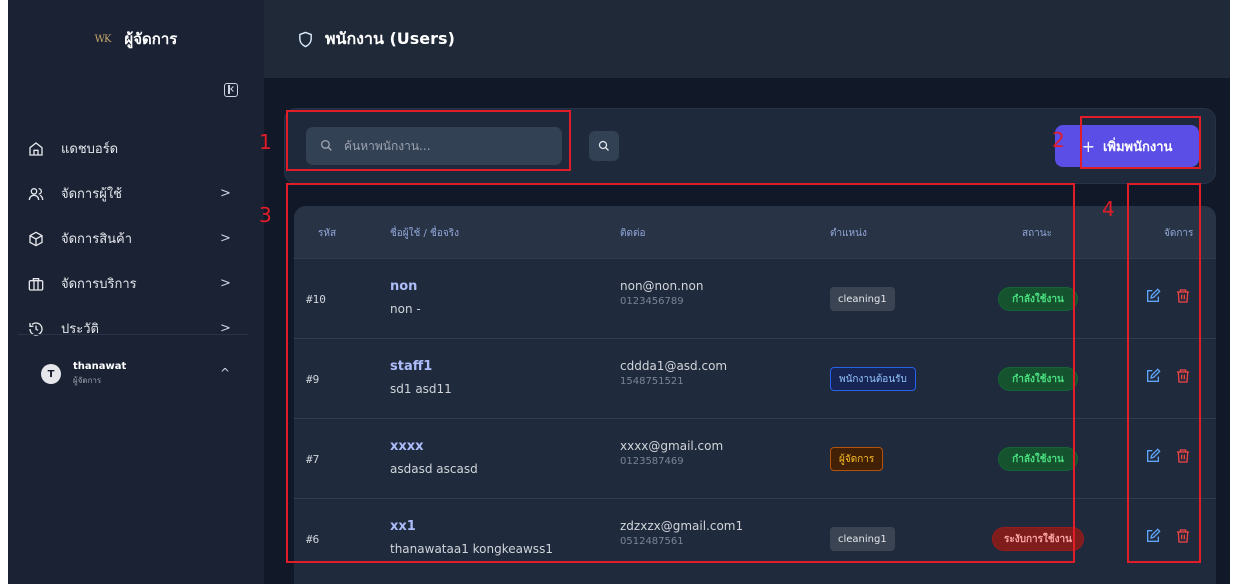 The height and width of the screenshot is (584, 1238). I want to click on sidebar-collapse-icon, so click(231, 90).